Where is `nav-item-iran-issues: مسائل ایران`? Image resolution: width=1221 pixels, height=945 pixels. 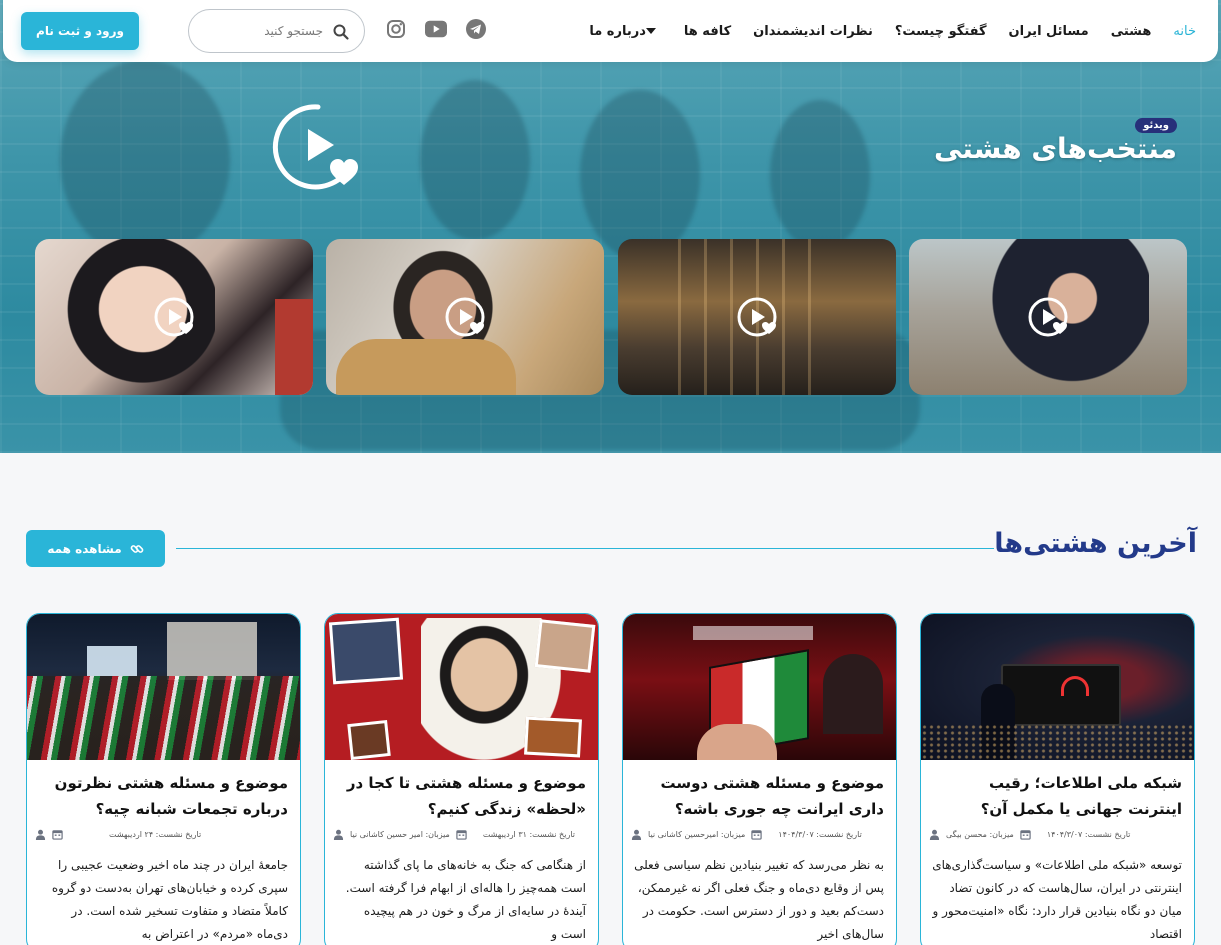
nav-item-iran-issues: مسائل ایران is located at coordinates (1049, 31).